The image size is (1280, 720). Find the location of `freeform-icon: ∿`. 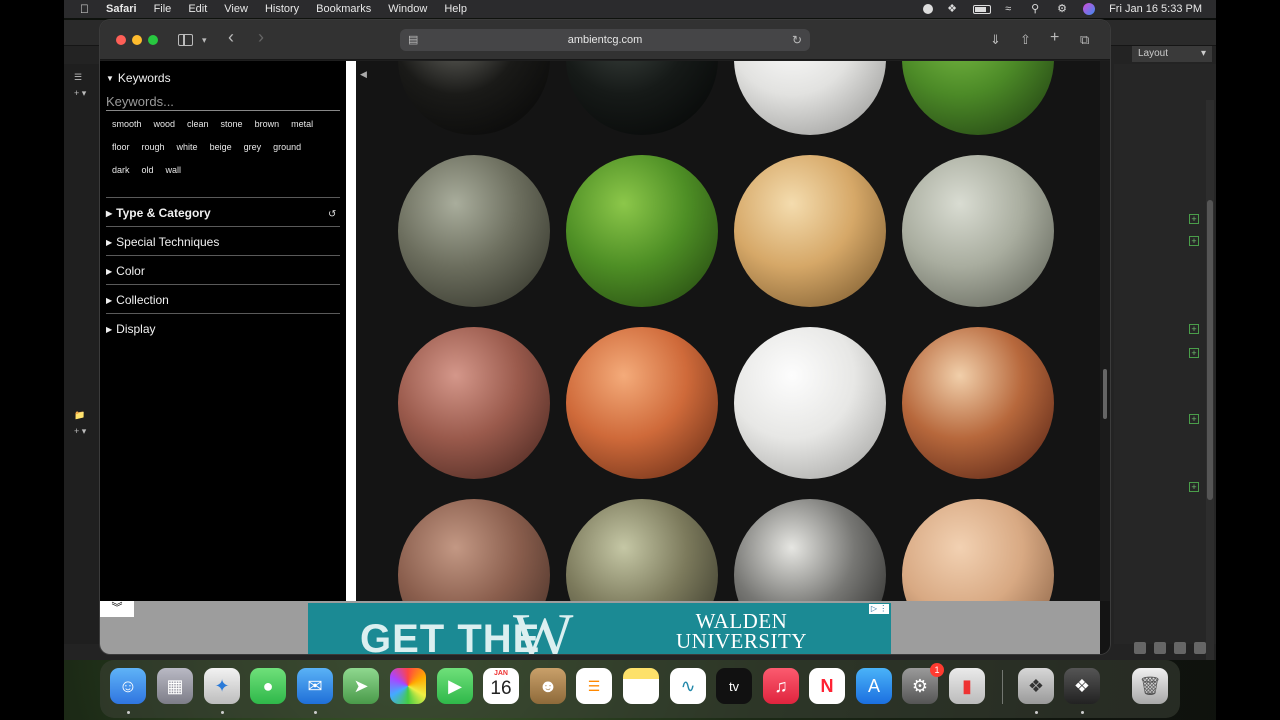

freeform-icon: ∿ is located at coordinates (688, 686).